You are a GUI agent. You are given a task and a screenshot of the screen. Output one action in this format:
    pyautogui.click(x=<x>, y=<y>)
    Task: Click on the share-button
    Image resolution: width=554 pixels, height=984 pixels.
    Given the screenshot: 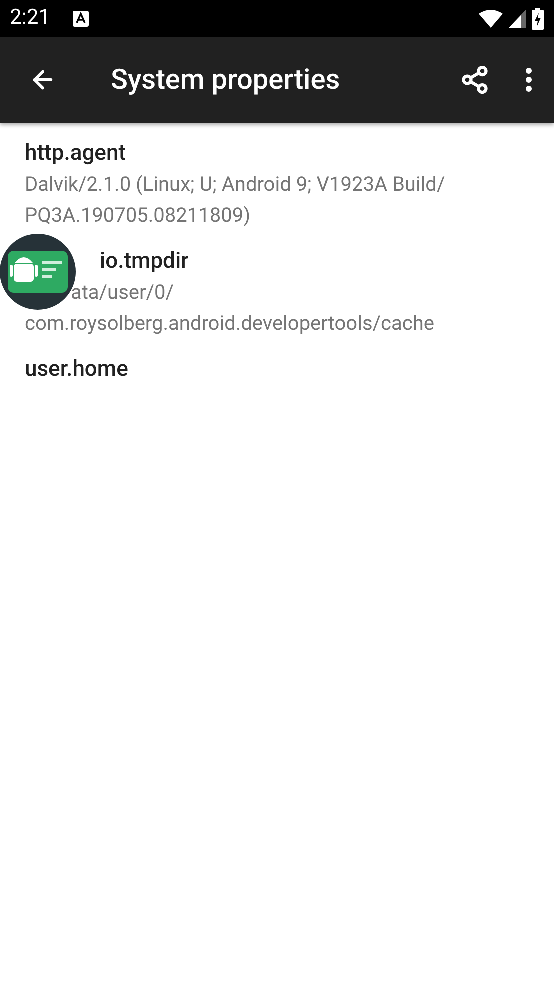 What is the action you would take?
    pyautogui.click(x=475, y=80)
    